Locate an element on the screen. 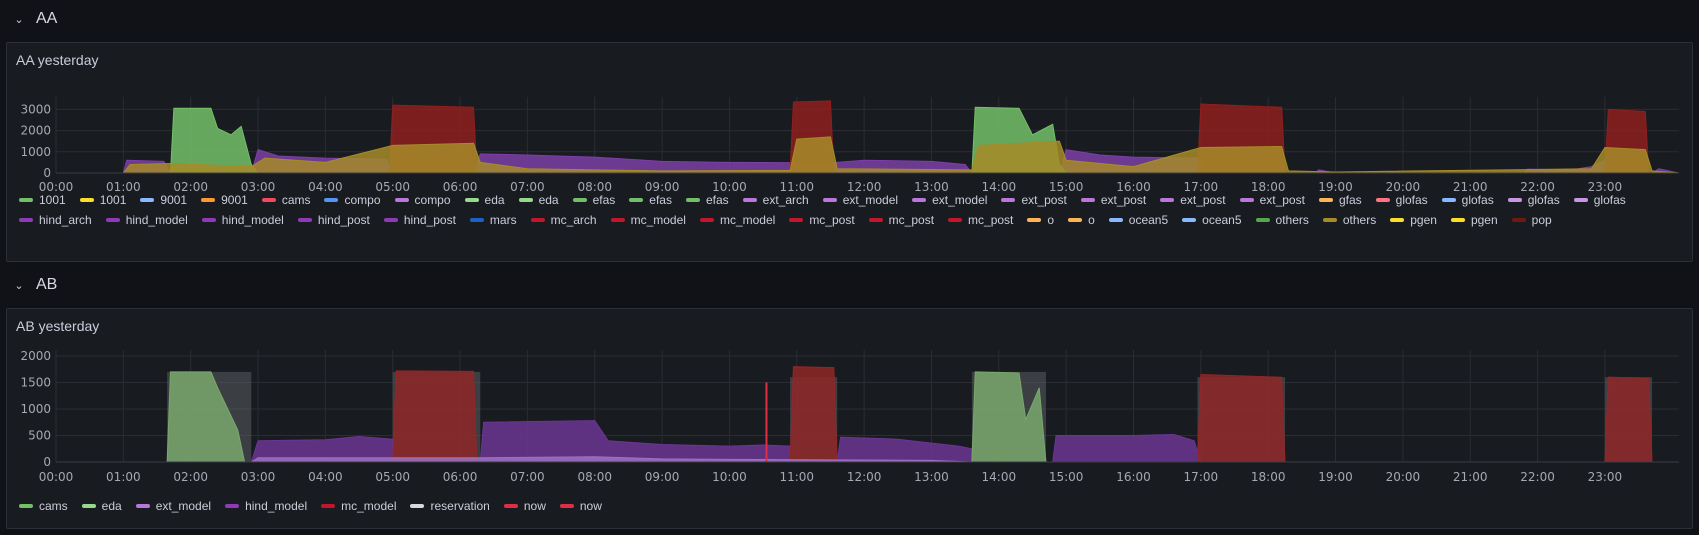 The height and width of the screenshot is (535, 1699). x-tick-label: 12:00 is located at coordinates (864, 477).